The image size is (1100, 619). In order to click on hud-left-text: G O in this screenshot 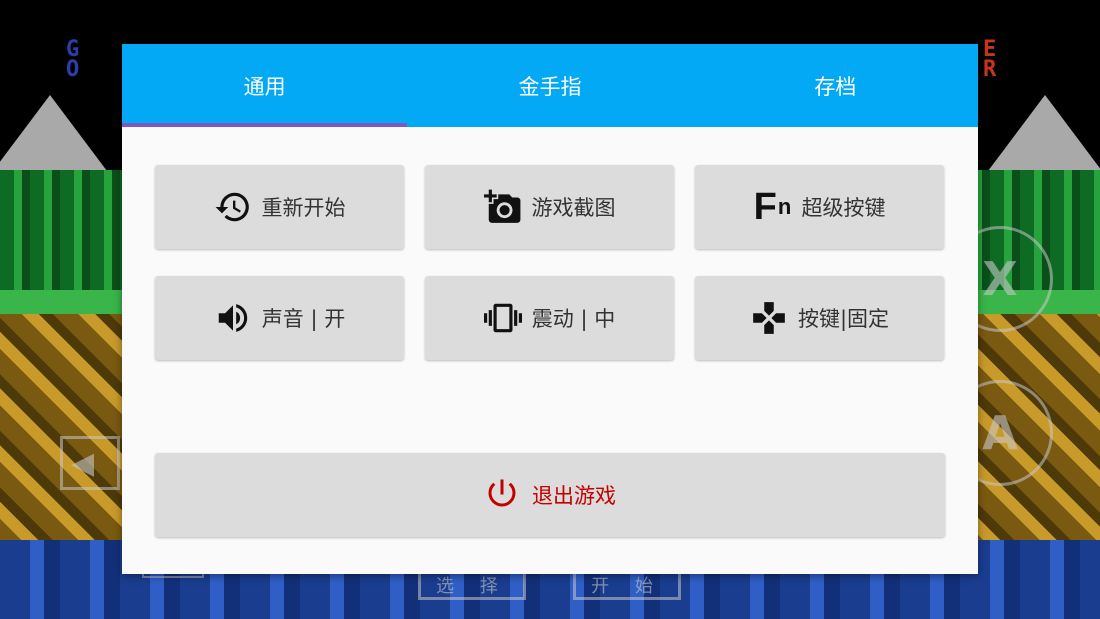, I will do `click(73, 59)`.